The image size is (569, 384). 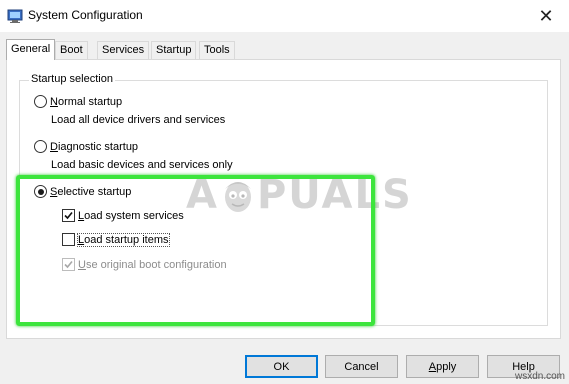 What do you see at coordinates (72, 79) in the screenshot?
I see `startup-selection-legend: Startup selection` at bounding box center [72, 79].